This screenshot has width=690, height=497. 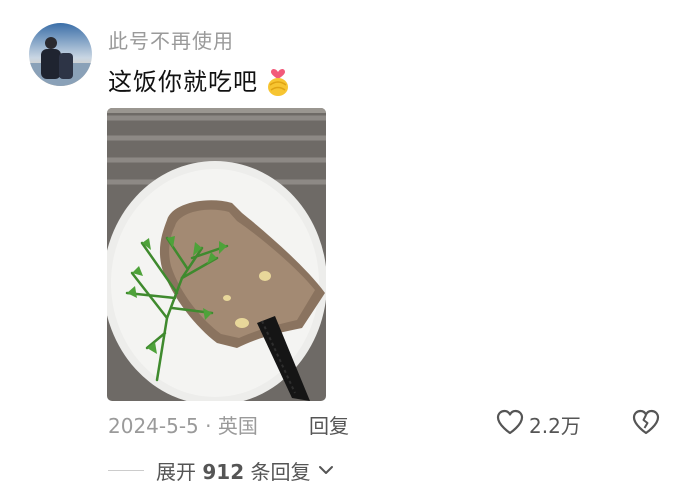 I want to click on reply-button: 回复, so click(x=329, y=424).